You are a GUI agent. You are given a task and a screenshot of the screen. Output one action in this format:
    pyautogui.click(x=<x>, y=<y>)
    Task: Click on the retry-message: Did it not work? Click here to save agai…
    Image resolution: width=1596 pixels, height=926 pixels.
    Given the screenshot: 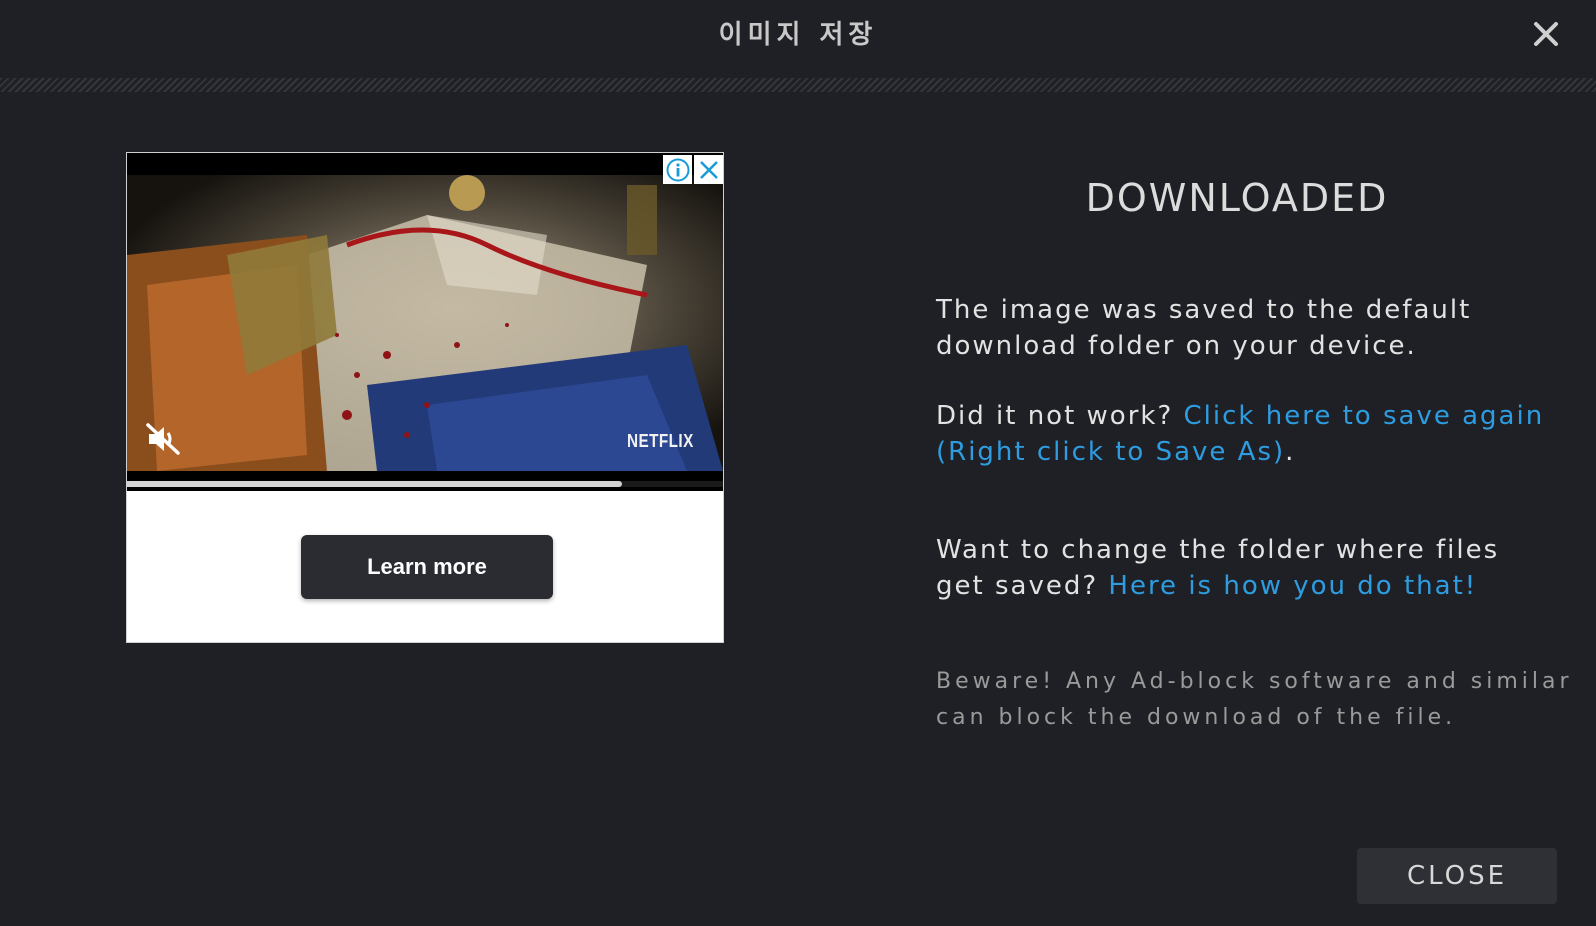 What is the action you would take?
    pyautogui.click(x=1246, y=434)
    